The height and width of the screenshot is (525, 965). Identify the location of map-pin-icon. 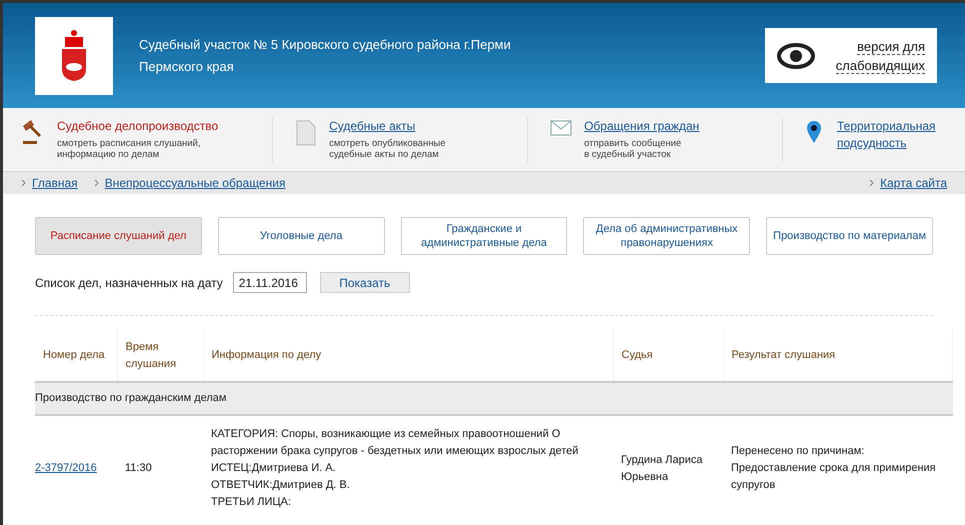
(814, 132).